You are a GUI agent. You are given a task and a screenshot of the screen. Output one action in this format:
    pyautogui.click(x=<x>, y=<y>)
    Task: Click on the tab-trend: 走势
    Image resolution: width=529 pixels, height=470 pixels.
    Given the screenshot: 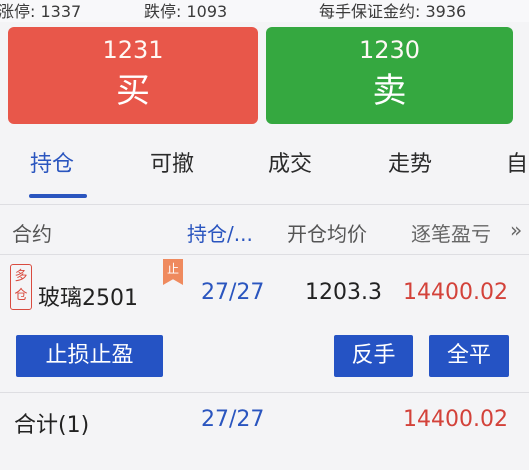 What is the action you would take?
    pyautogui.click(x=410, y=162)
    